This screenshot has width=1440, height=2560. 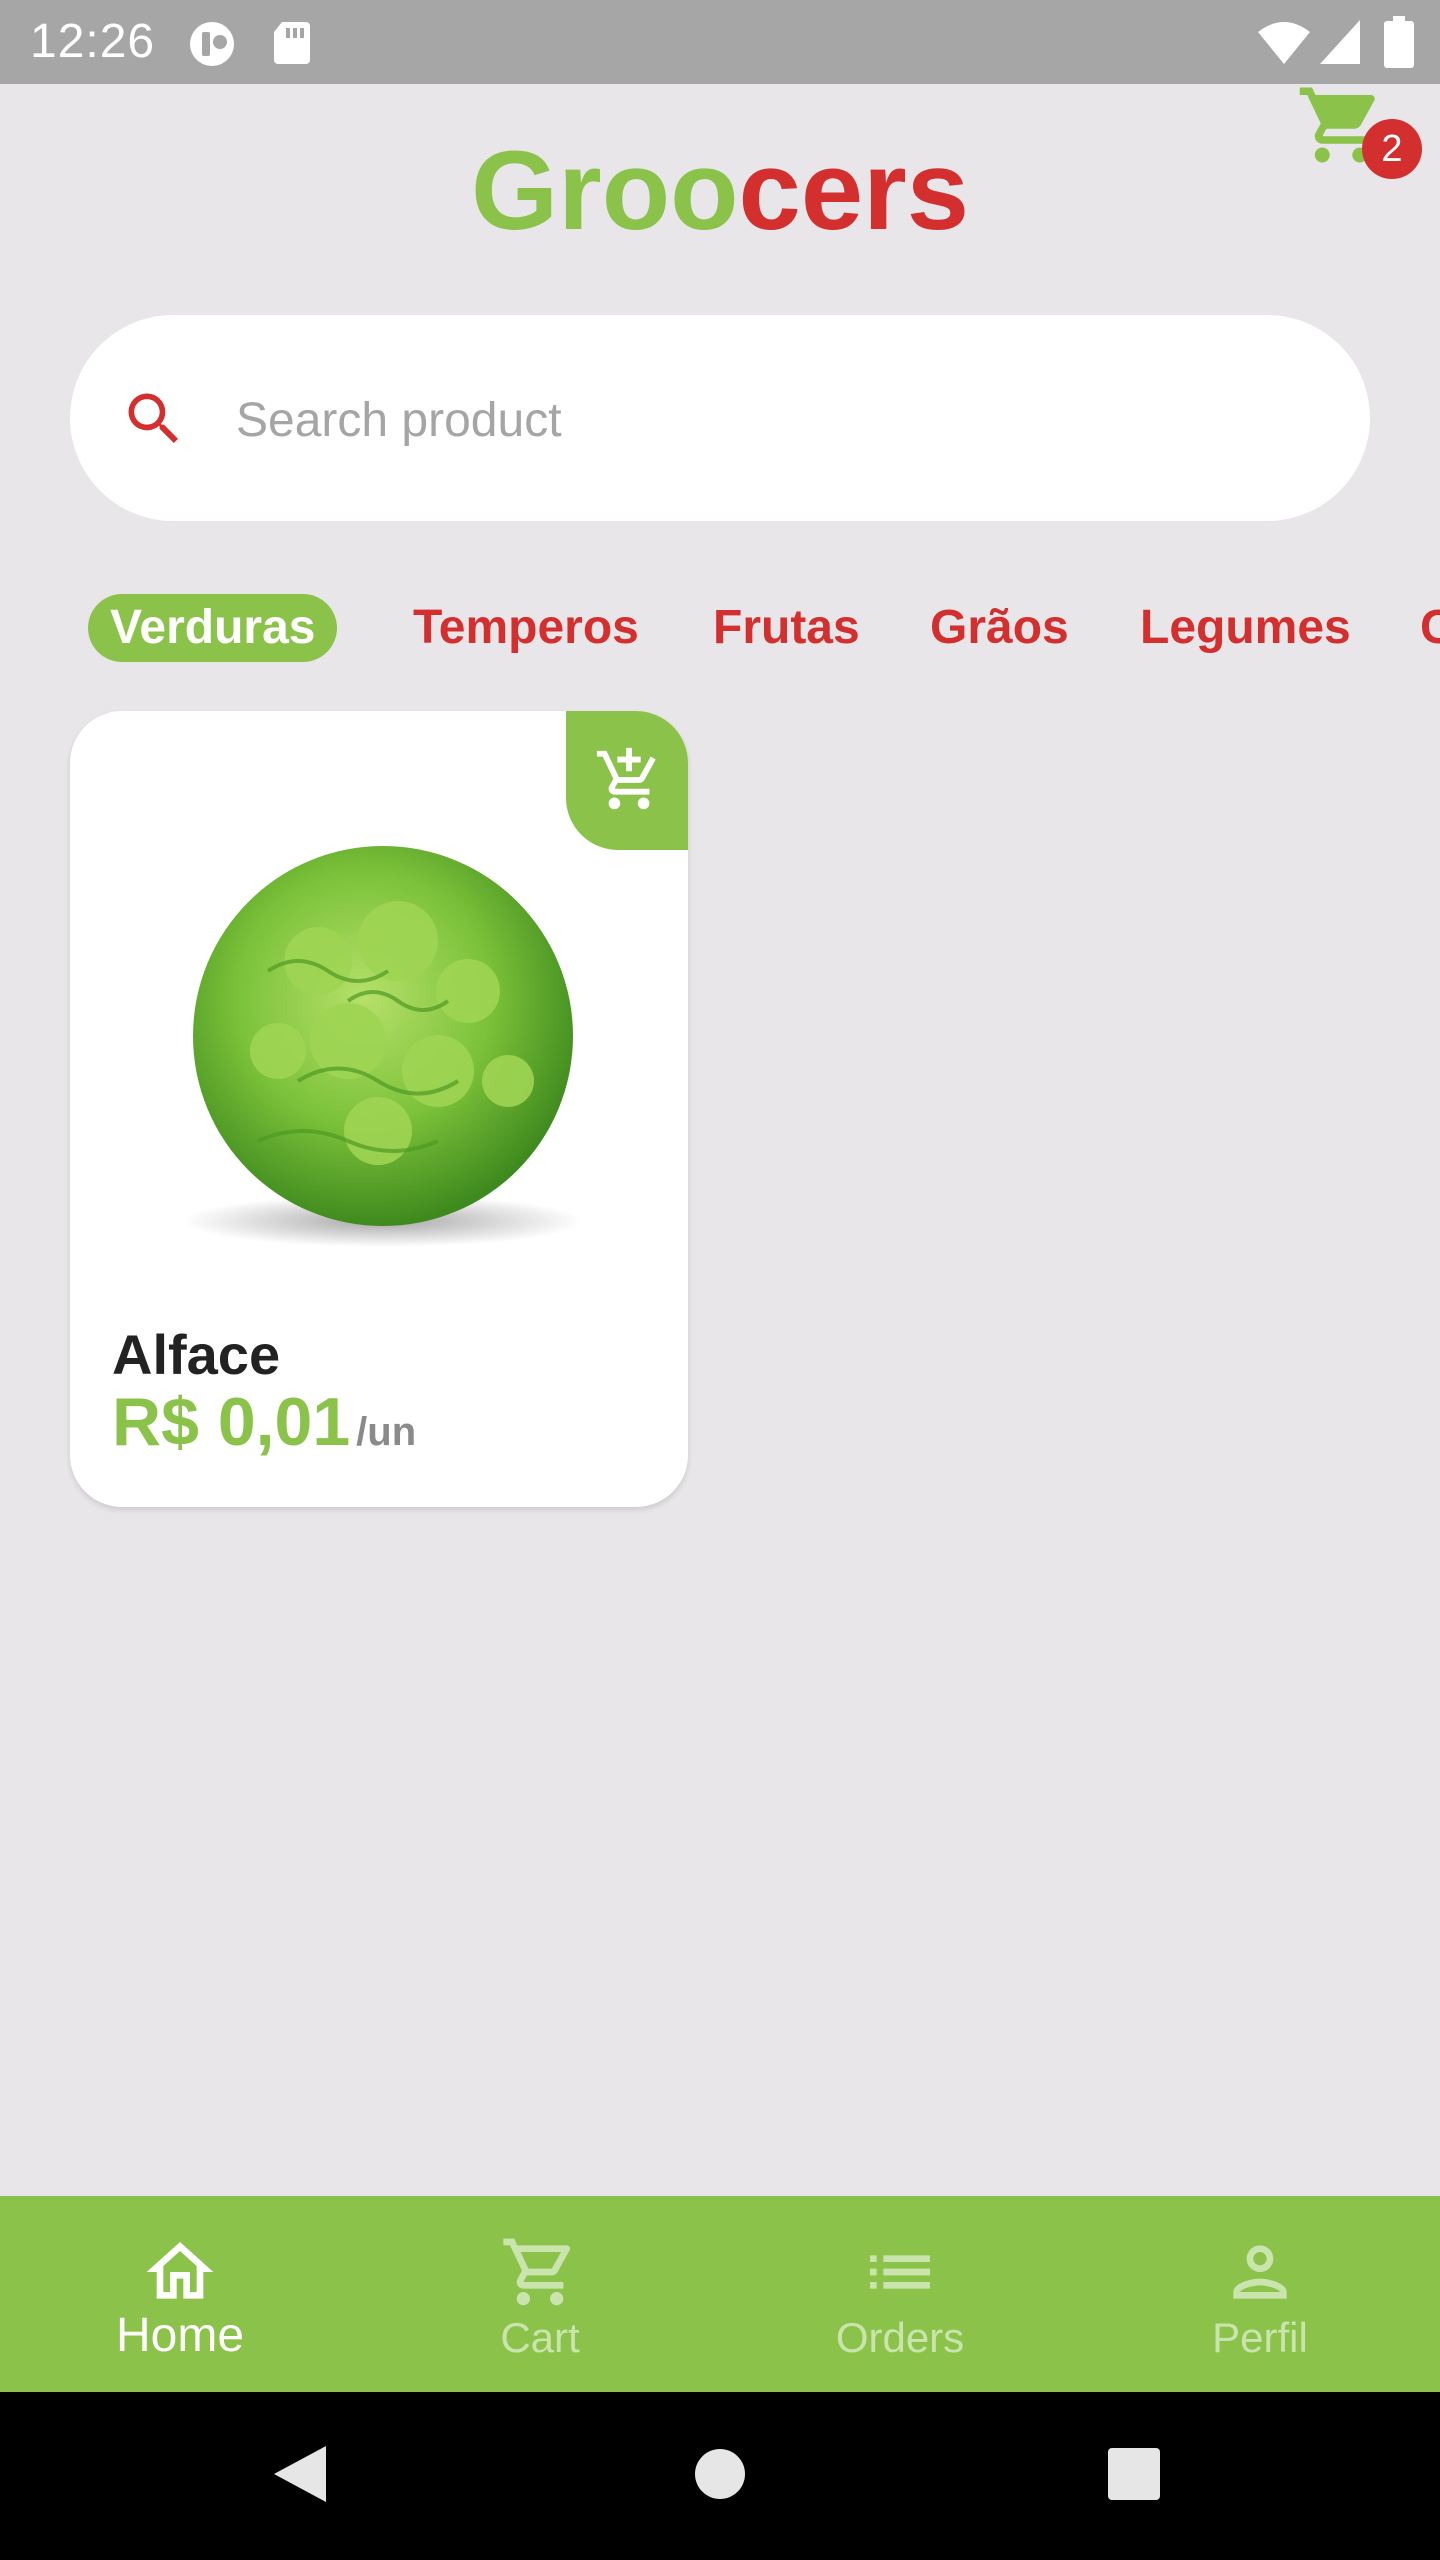 What do you see at coordinates (720, 42) in the screenshot?
I see `status-bar: 12:26` at bounding box center [720, 42].